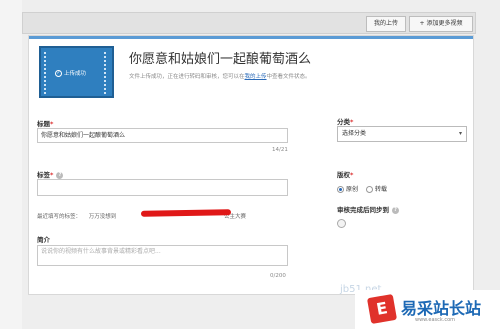  What do you see at coordinates (362, 188) in the screenshot?
I see `copyright-options: 原创 转载` at bounding box center [362, 188].